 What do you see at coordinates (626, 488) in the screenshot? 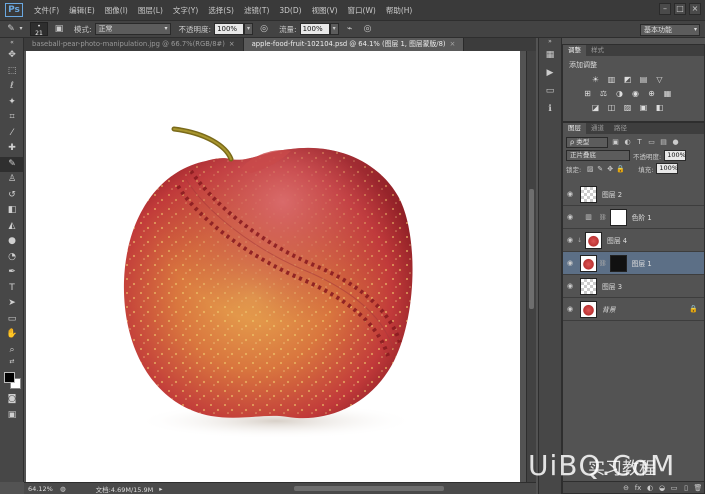
I see `link-layers-icon: ⊖` at bounding box center [626, 488].